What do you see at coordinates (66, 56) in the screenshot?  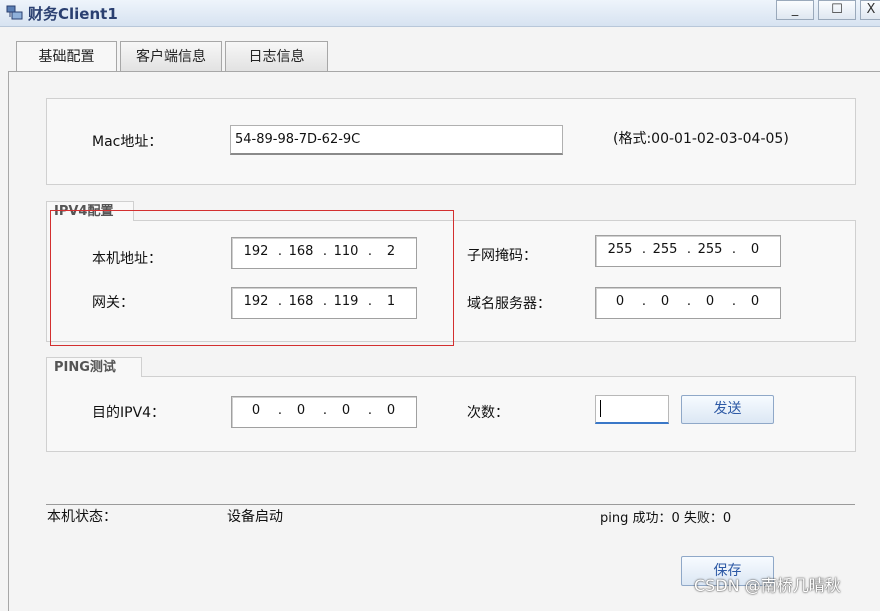 I see `tab-basic-config: 基础配置` at bounding box center [66, 56].